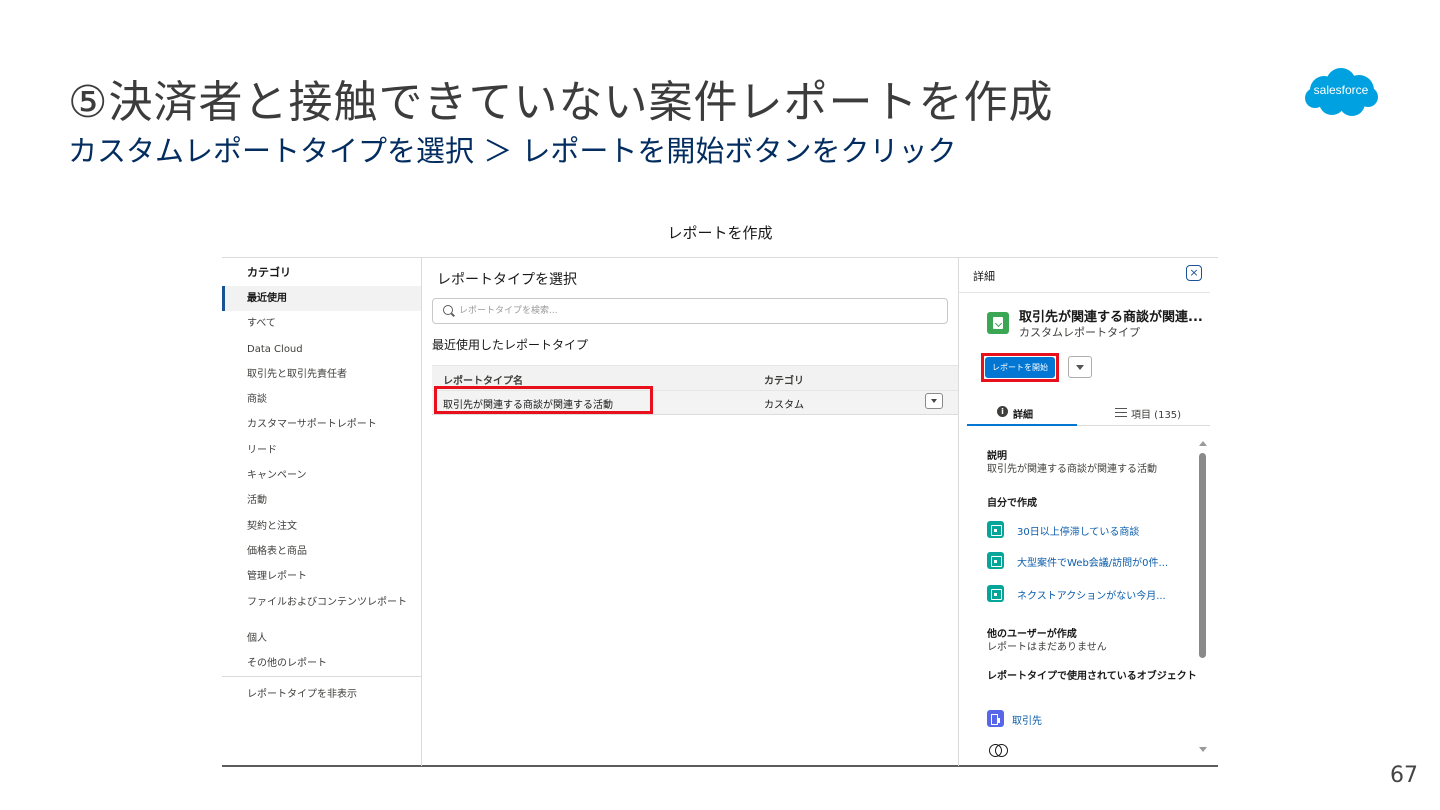 The width and height of the screenshot is (1440, 810). Describe the element at coordinates (269, 272) in the screenshot. I see `category-heading: カテゴリ` at that location.